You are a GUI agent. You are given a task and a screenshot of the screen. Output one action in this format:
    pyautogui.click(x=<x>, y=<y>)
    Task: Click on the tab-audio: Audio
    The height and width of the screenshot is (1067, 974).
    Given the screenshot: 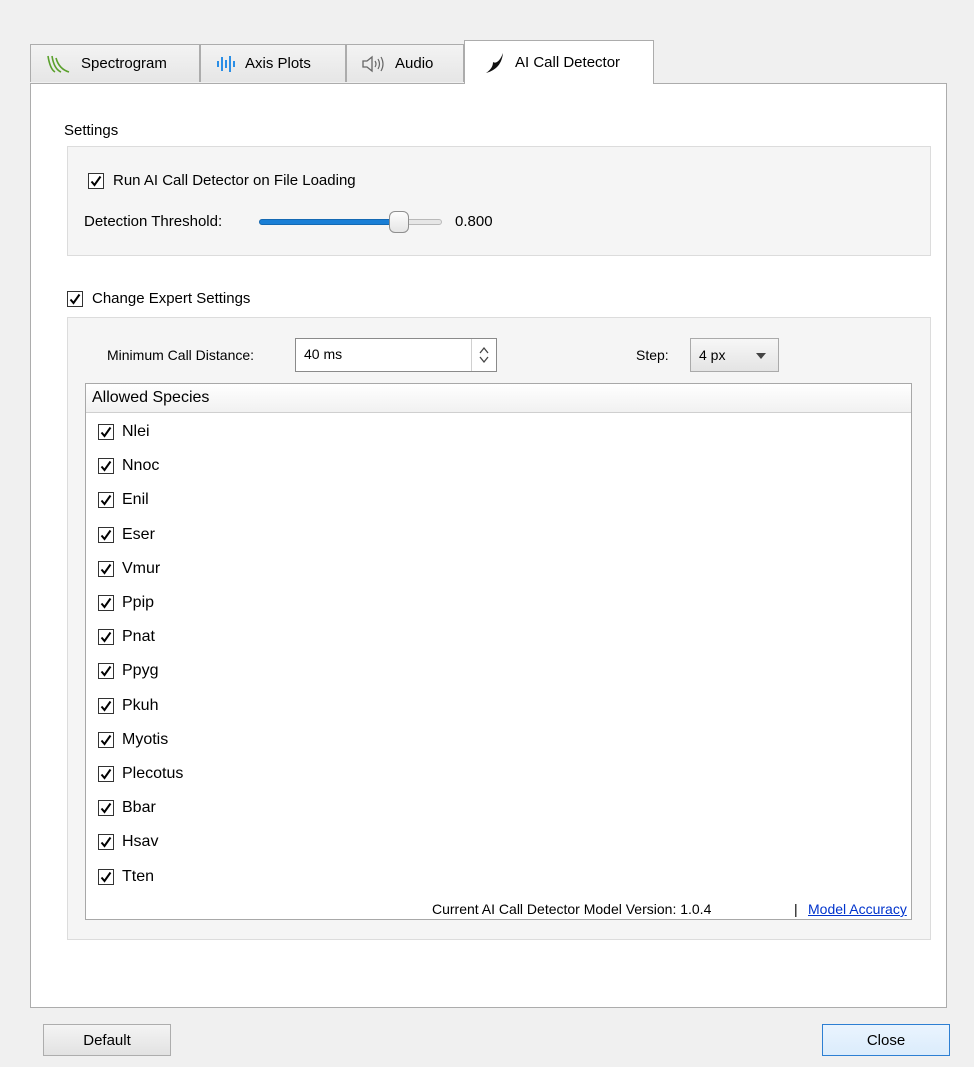 What is the action you would take?
    pyautogui.click(x=405, y=63)
    